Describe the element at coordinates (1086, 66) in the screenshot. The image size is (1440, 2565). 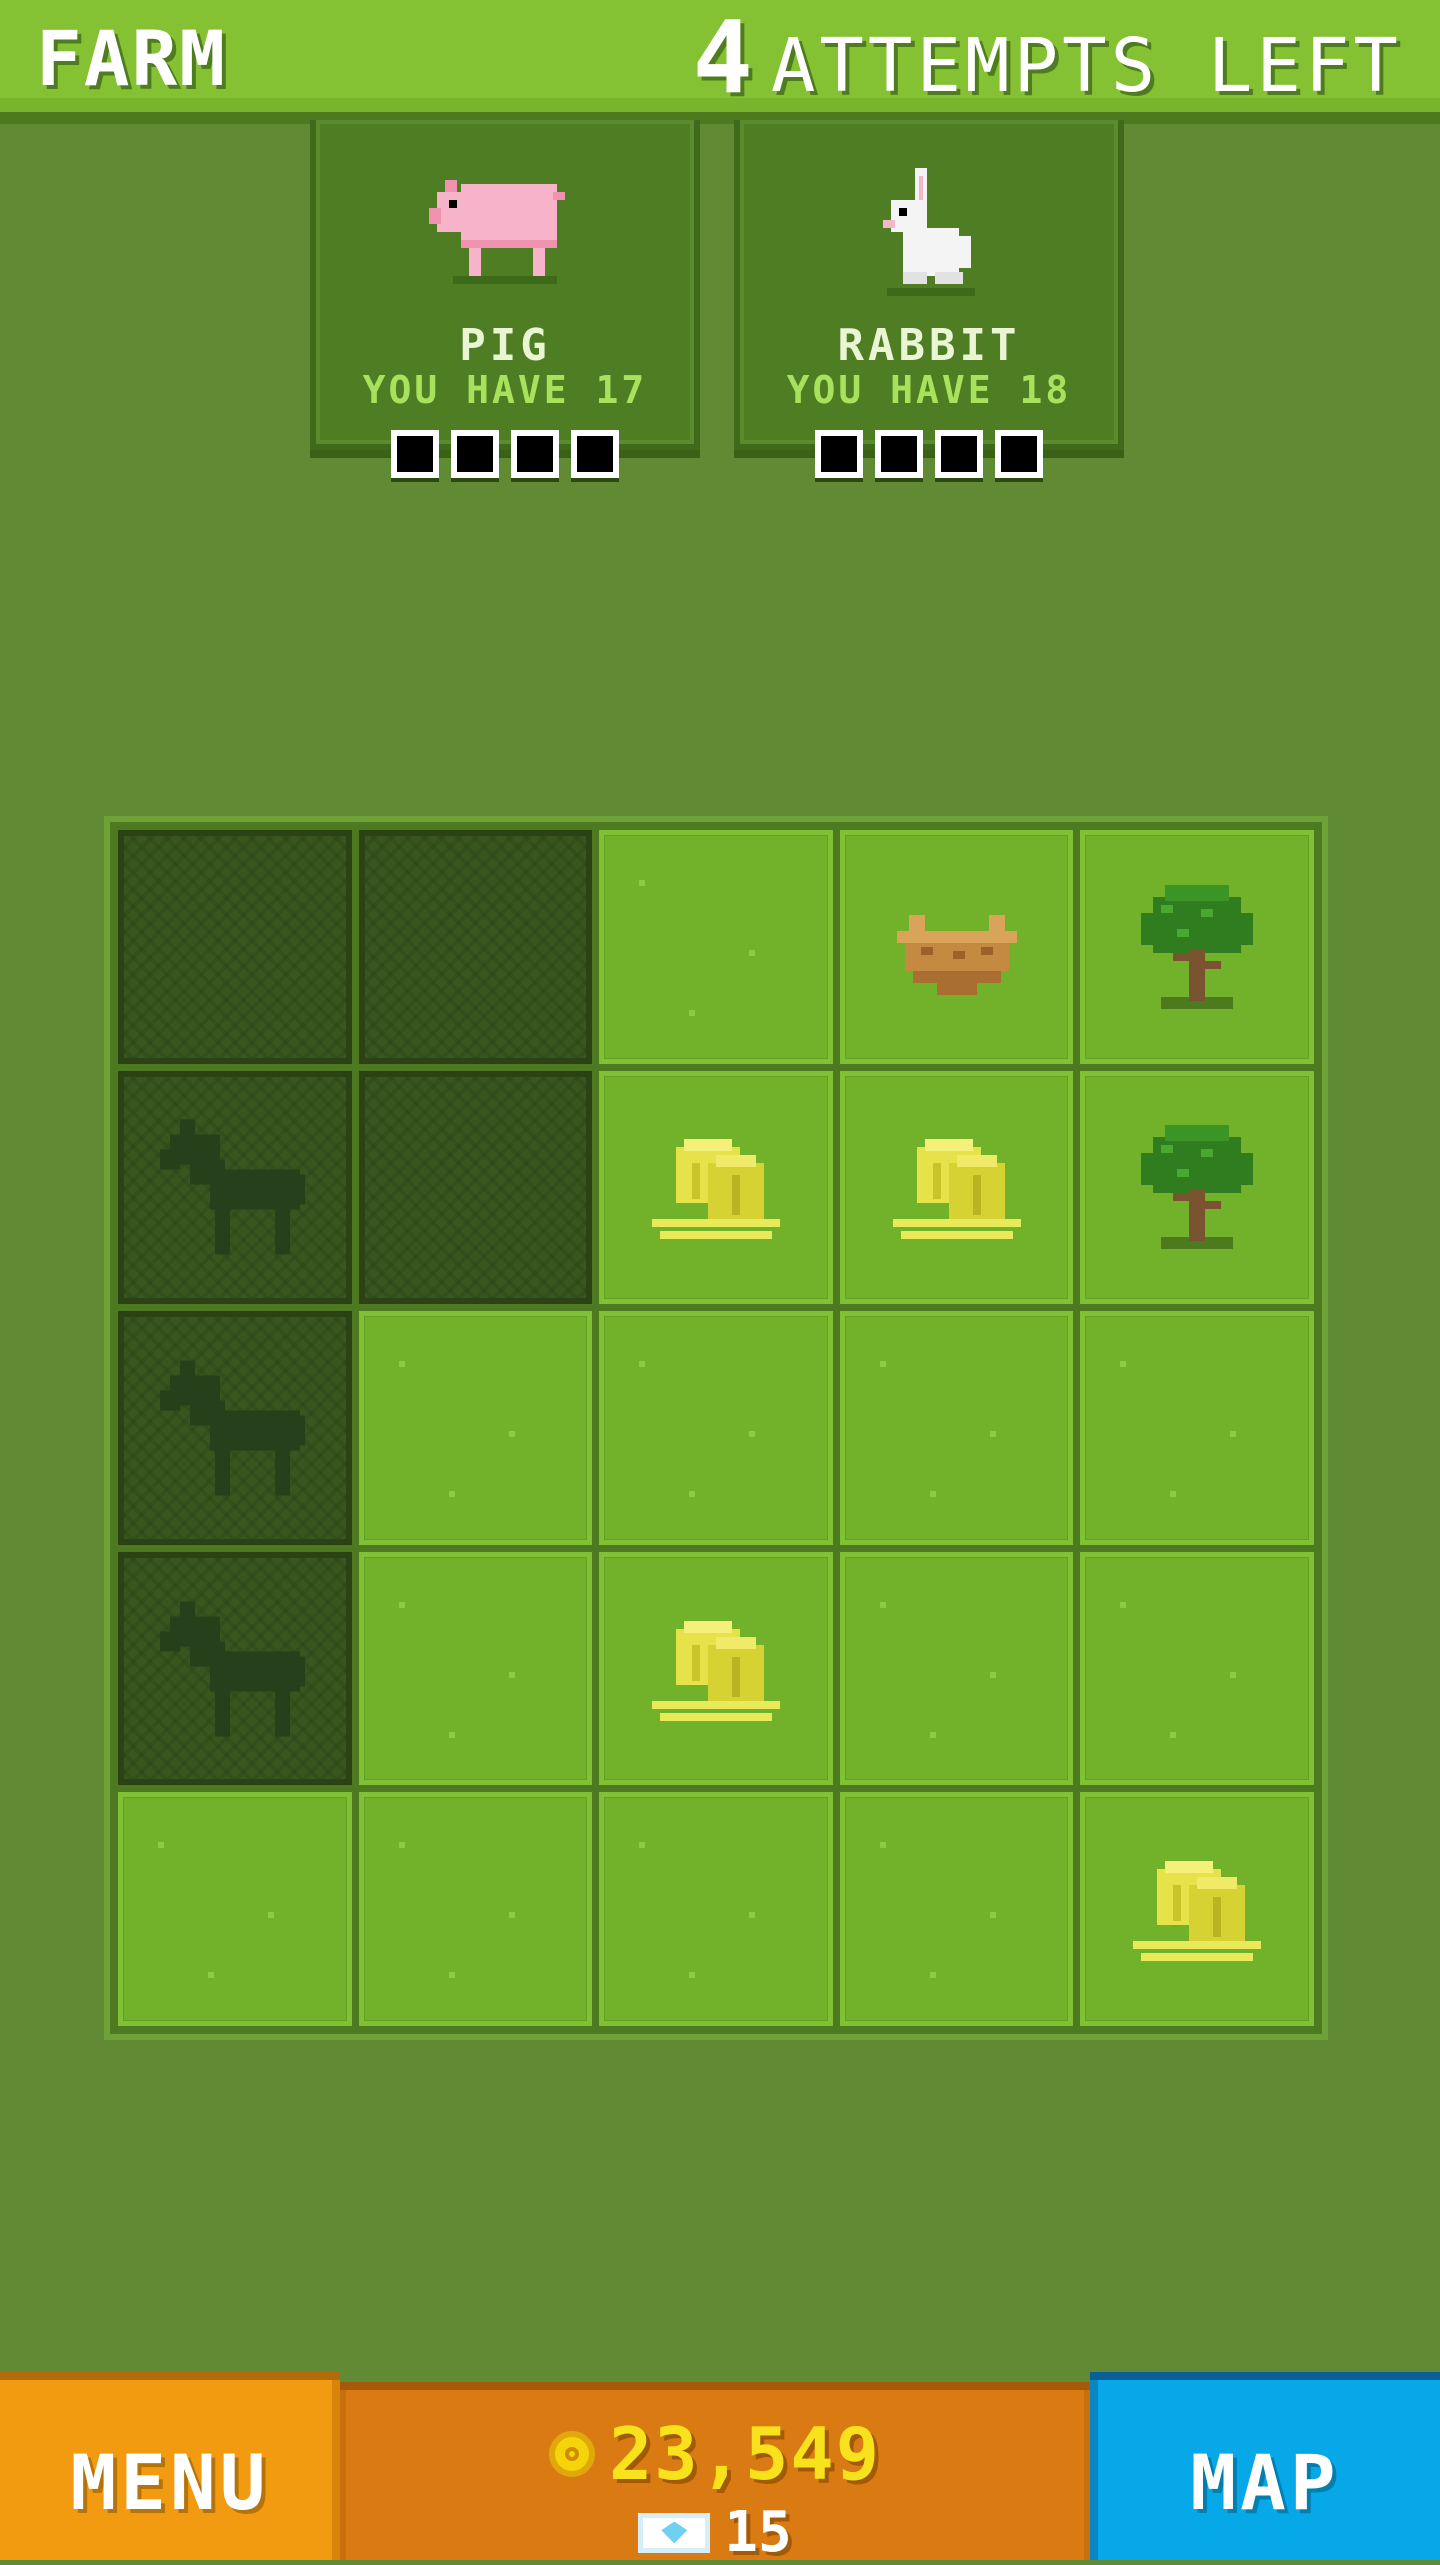
I see `attempts-label: ATTEMPTS LEFT` at that location.